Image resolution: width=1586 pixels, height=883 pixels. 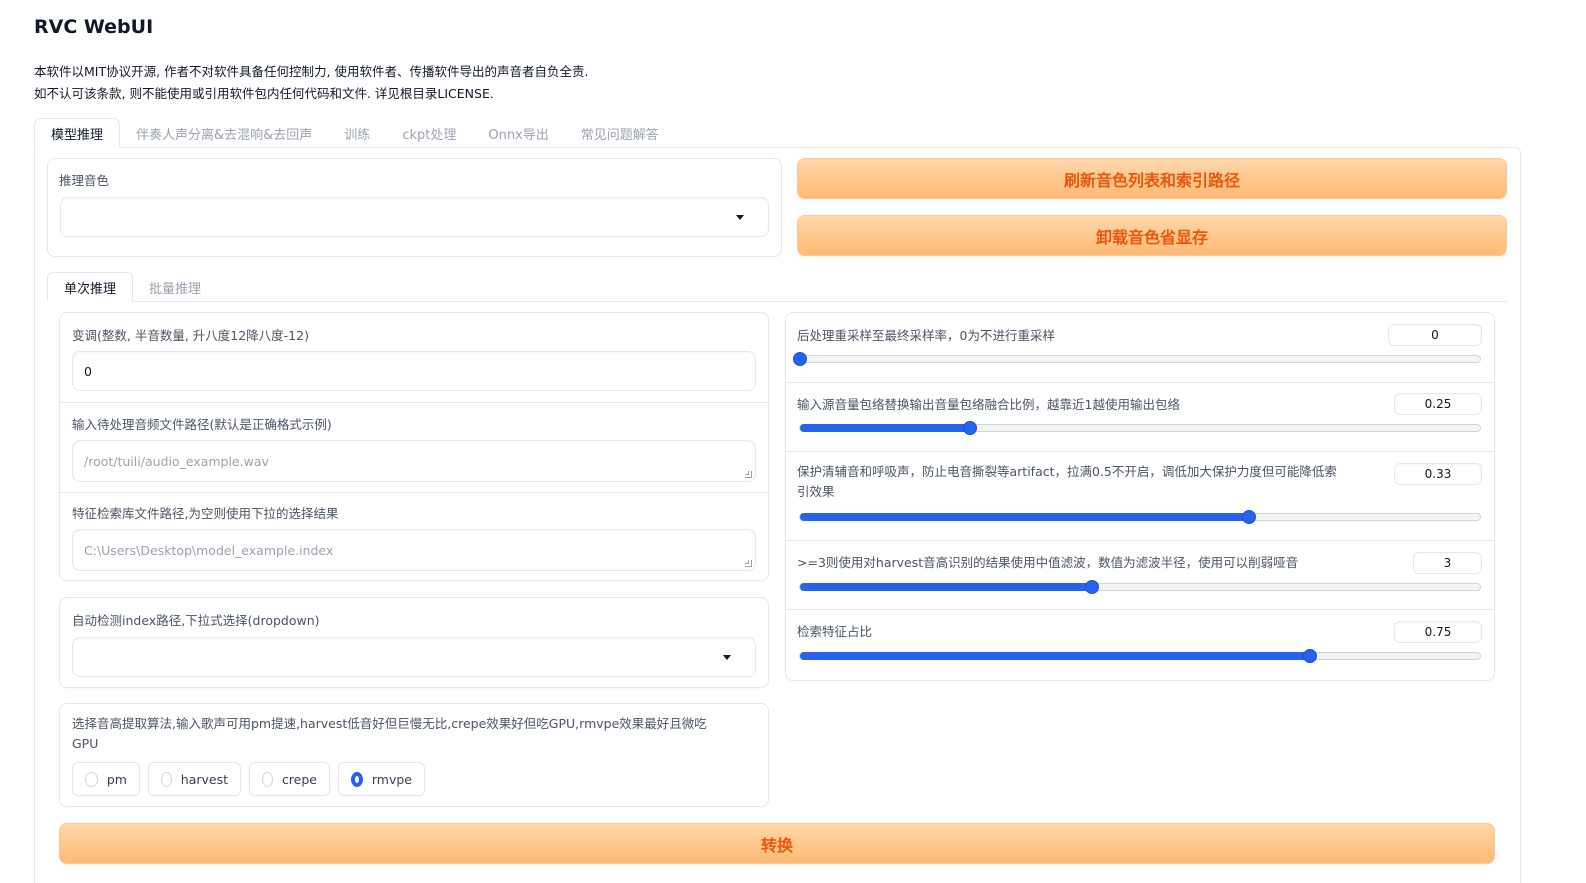 What do you see at coordinates (414, 657) in the screenshot?
I see `auto-index-dropdown` at bounding box center [414, 657].